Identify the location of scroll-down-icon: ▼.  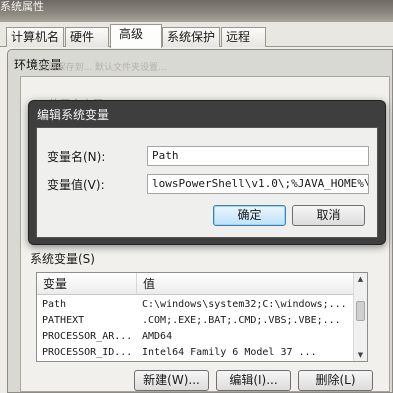
(360, 355).